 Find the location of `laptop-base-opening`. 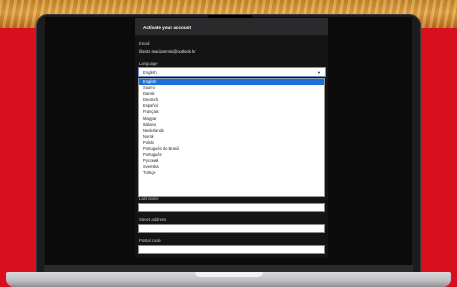

laptop-base-opening is located at coordinates (229, 274).